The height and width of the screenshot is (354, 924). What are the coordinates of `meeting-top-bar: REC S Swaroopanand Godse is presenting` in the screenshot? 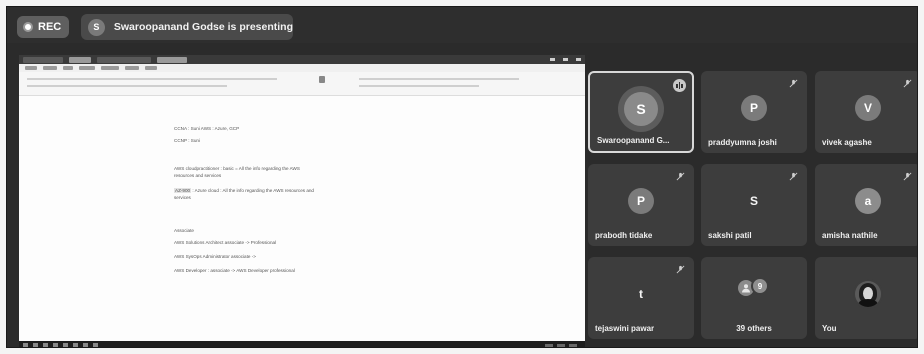 It's located at (462, 25).